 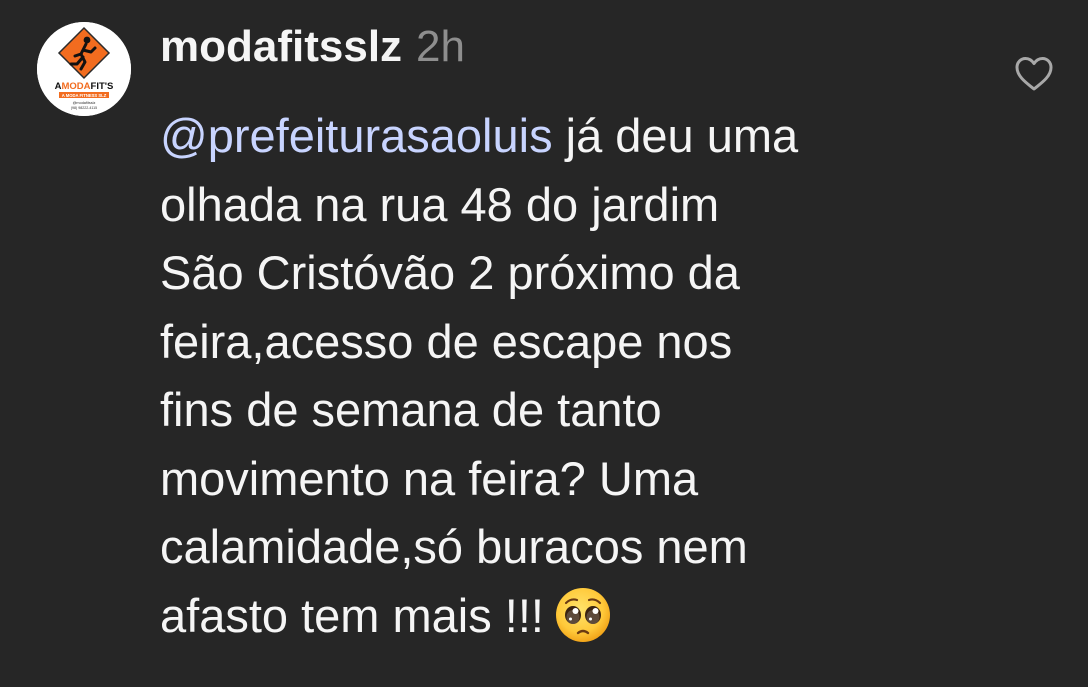 I want to click on svg-text: A MODA FITNESS SLZ, so click(x=84, y=95).